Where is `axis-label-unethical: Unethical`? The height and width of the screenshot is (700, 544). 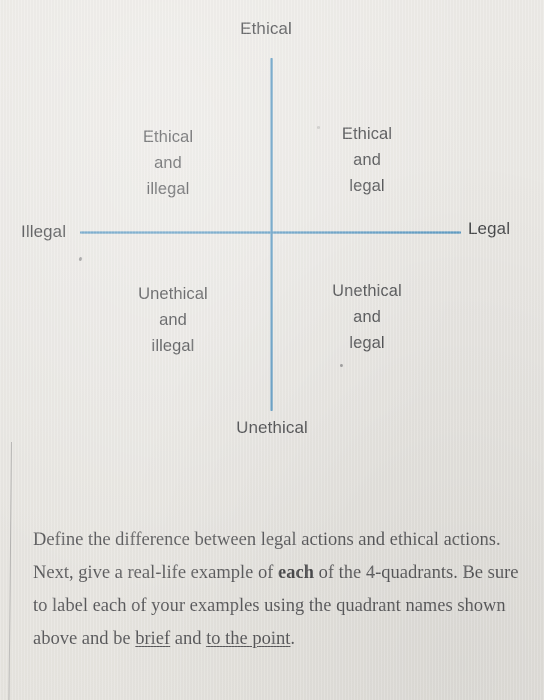 axis-label-unethical: Unethical is located at coordinates (272, 428).